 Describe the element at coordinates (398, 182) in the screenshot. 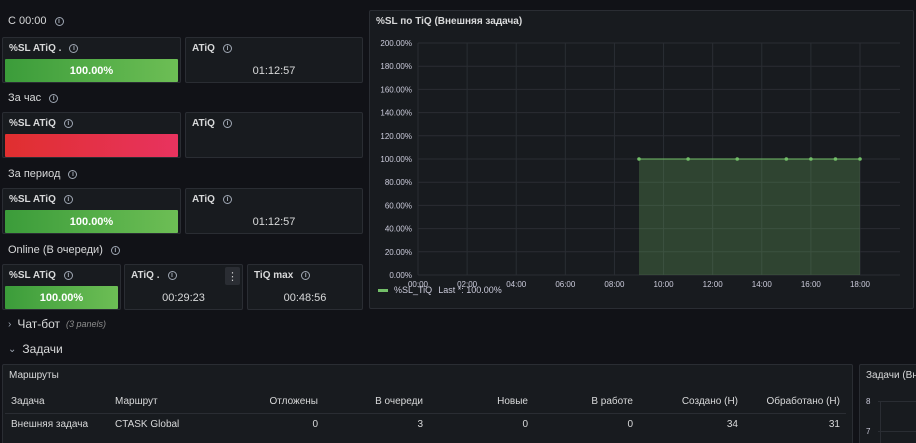

I see `y-tick-label: 80.00%` at that location.